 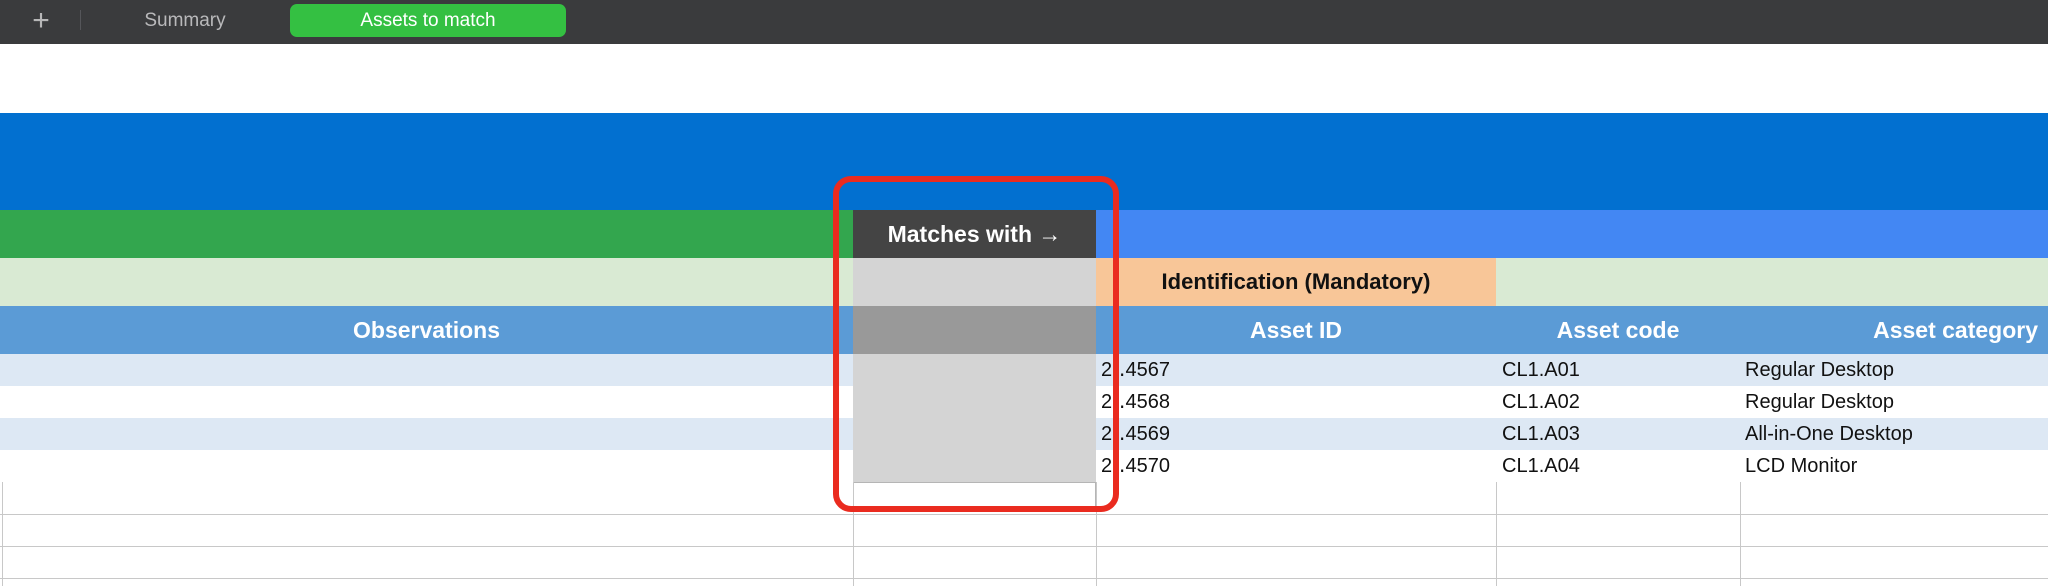 What do you see at coordinates (1541, 466) in the screenshot?
I see `asset-code-cell: CL1.A04` at bounding box center [1541, 466].